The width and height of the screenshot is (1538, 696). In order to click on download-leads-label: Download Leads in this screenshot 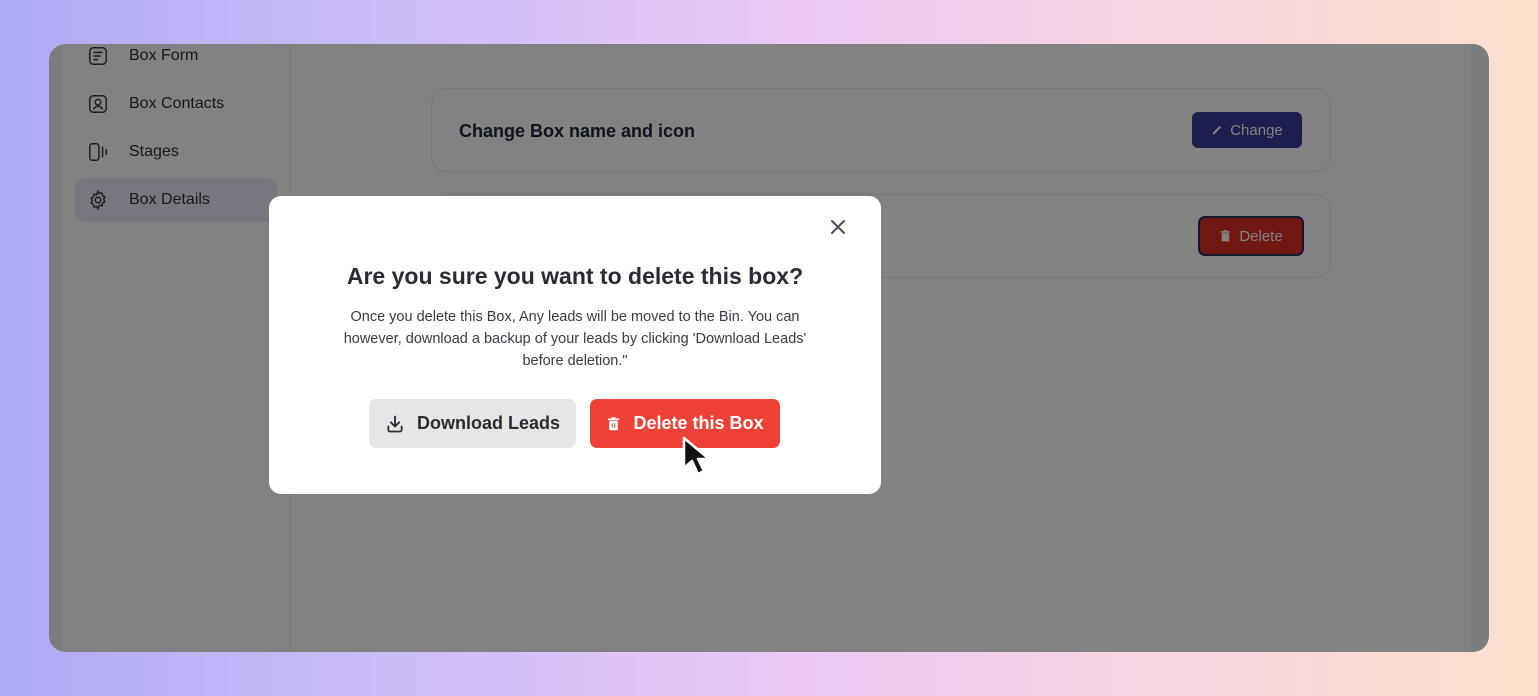, I will do `click(488, 423)`.